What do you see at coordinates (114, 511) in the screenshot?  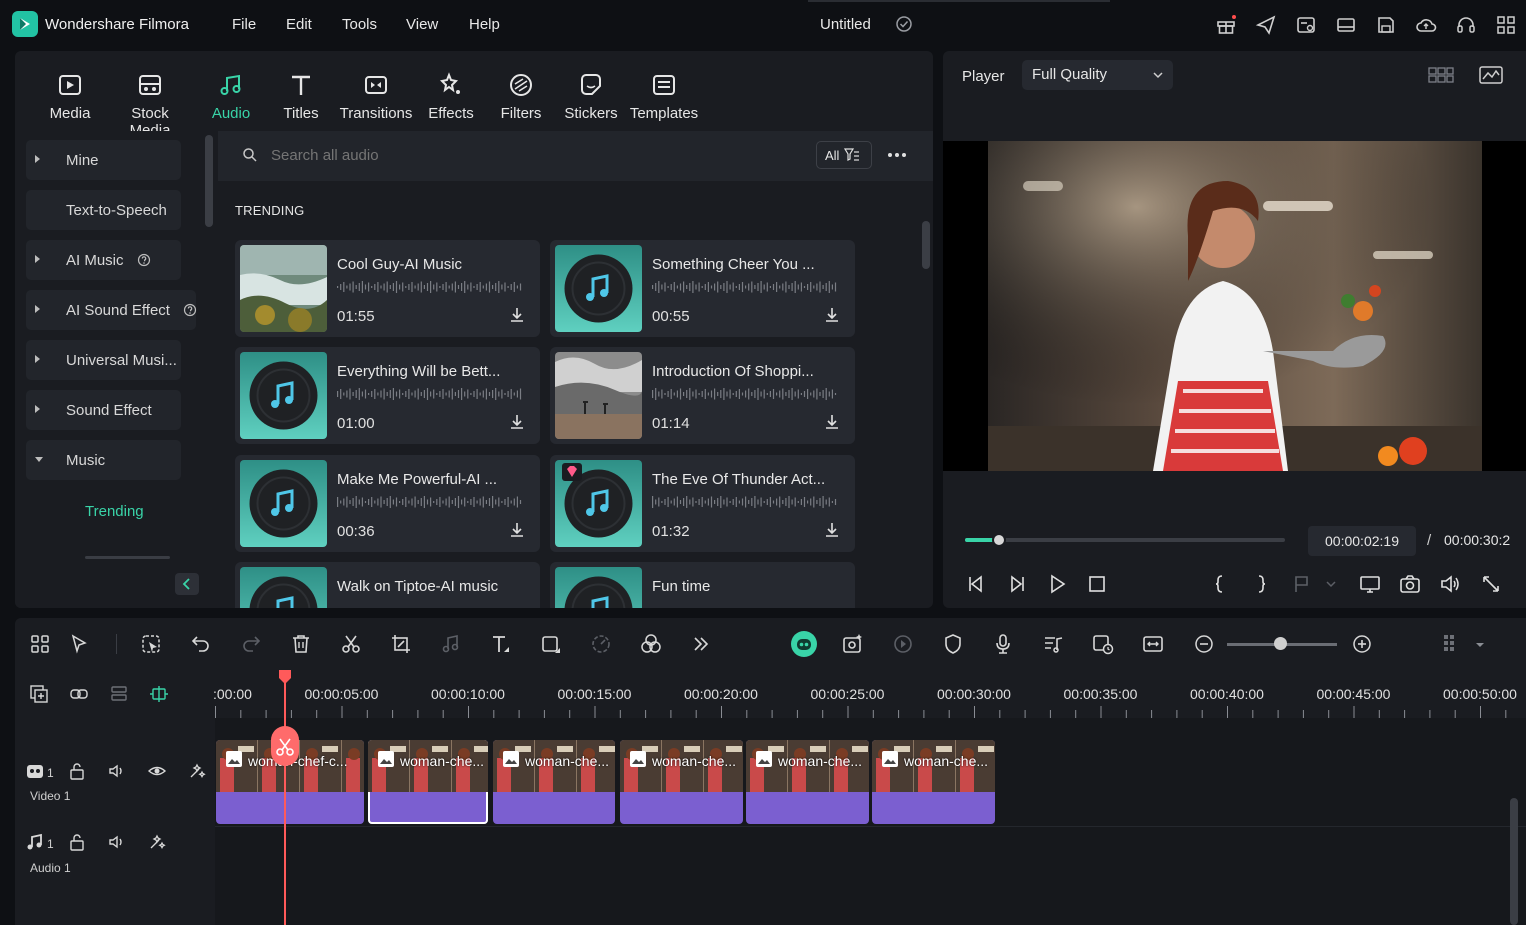 I see `sidebar-subitem-trending: Trending` at bounding box center [114, 511].